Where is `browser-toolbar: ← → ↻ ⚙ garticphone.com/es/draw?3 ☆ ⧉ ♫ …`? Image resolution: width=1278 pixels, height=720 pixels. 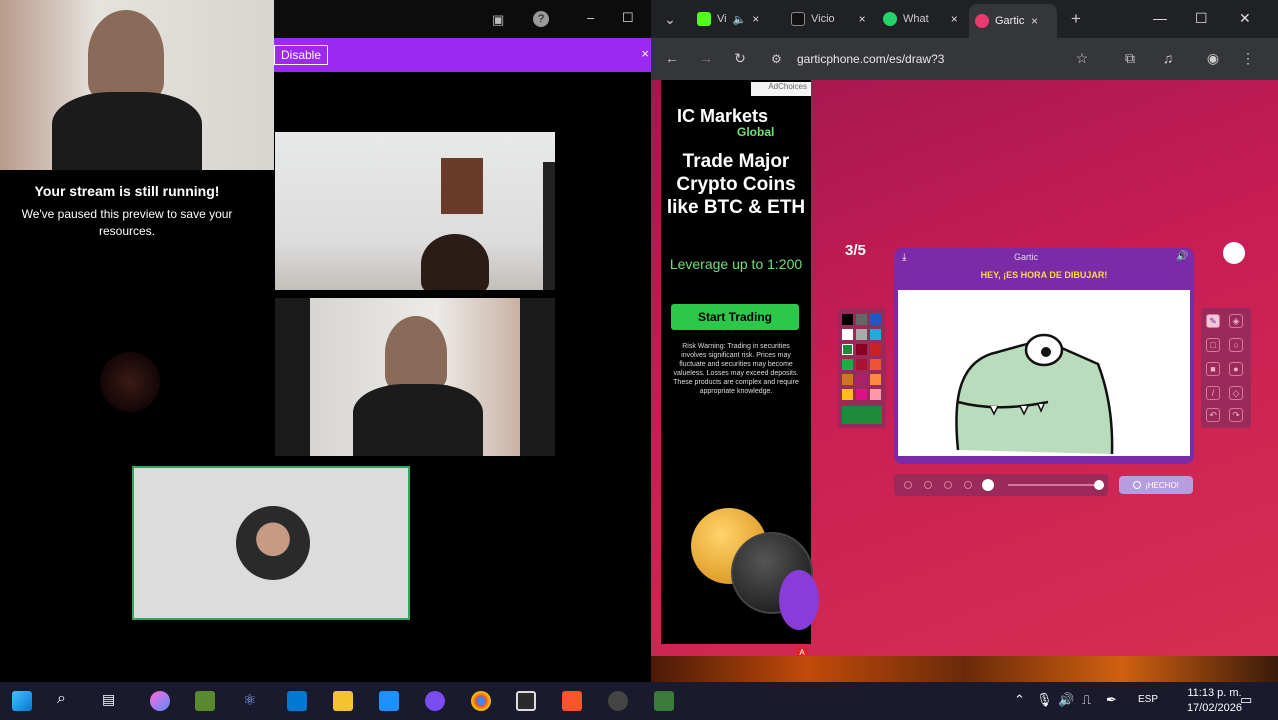 browser-toolbar: ← → ↻ ⚙ garticphone.com/es/draw?3 ☆ ⧉ ♫ … is located at coordinates (964, 59).